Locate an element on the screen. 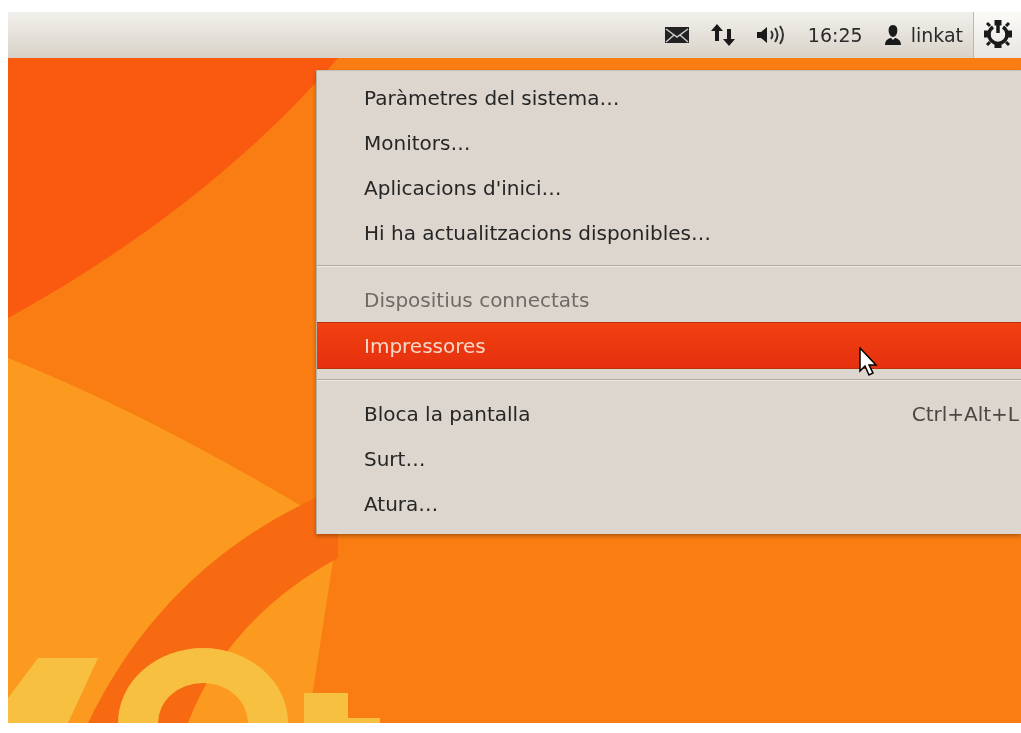 Image resolution: width=1021 pixels, height=733 pixels. envelope-icon is located at coordinates (676, 35).